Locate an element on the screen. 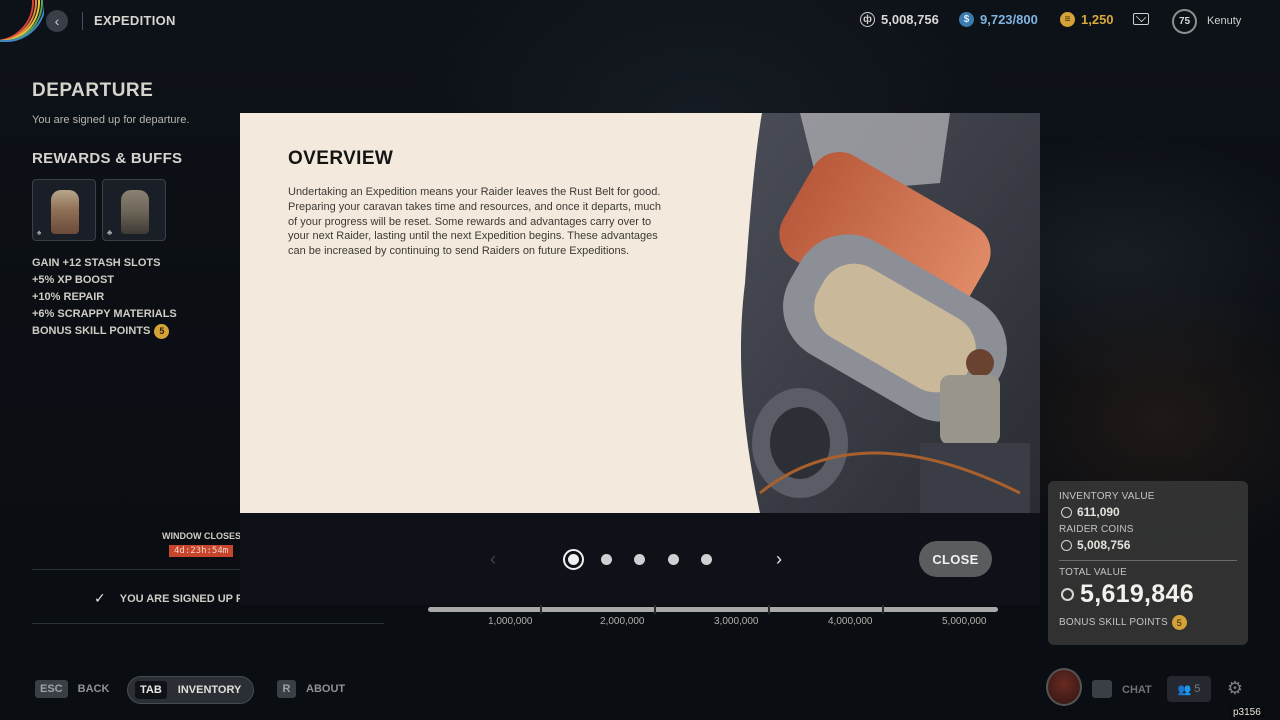  materials-value: 1,250 is located at coordinates (1097, 19).